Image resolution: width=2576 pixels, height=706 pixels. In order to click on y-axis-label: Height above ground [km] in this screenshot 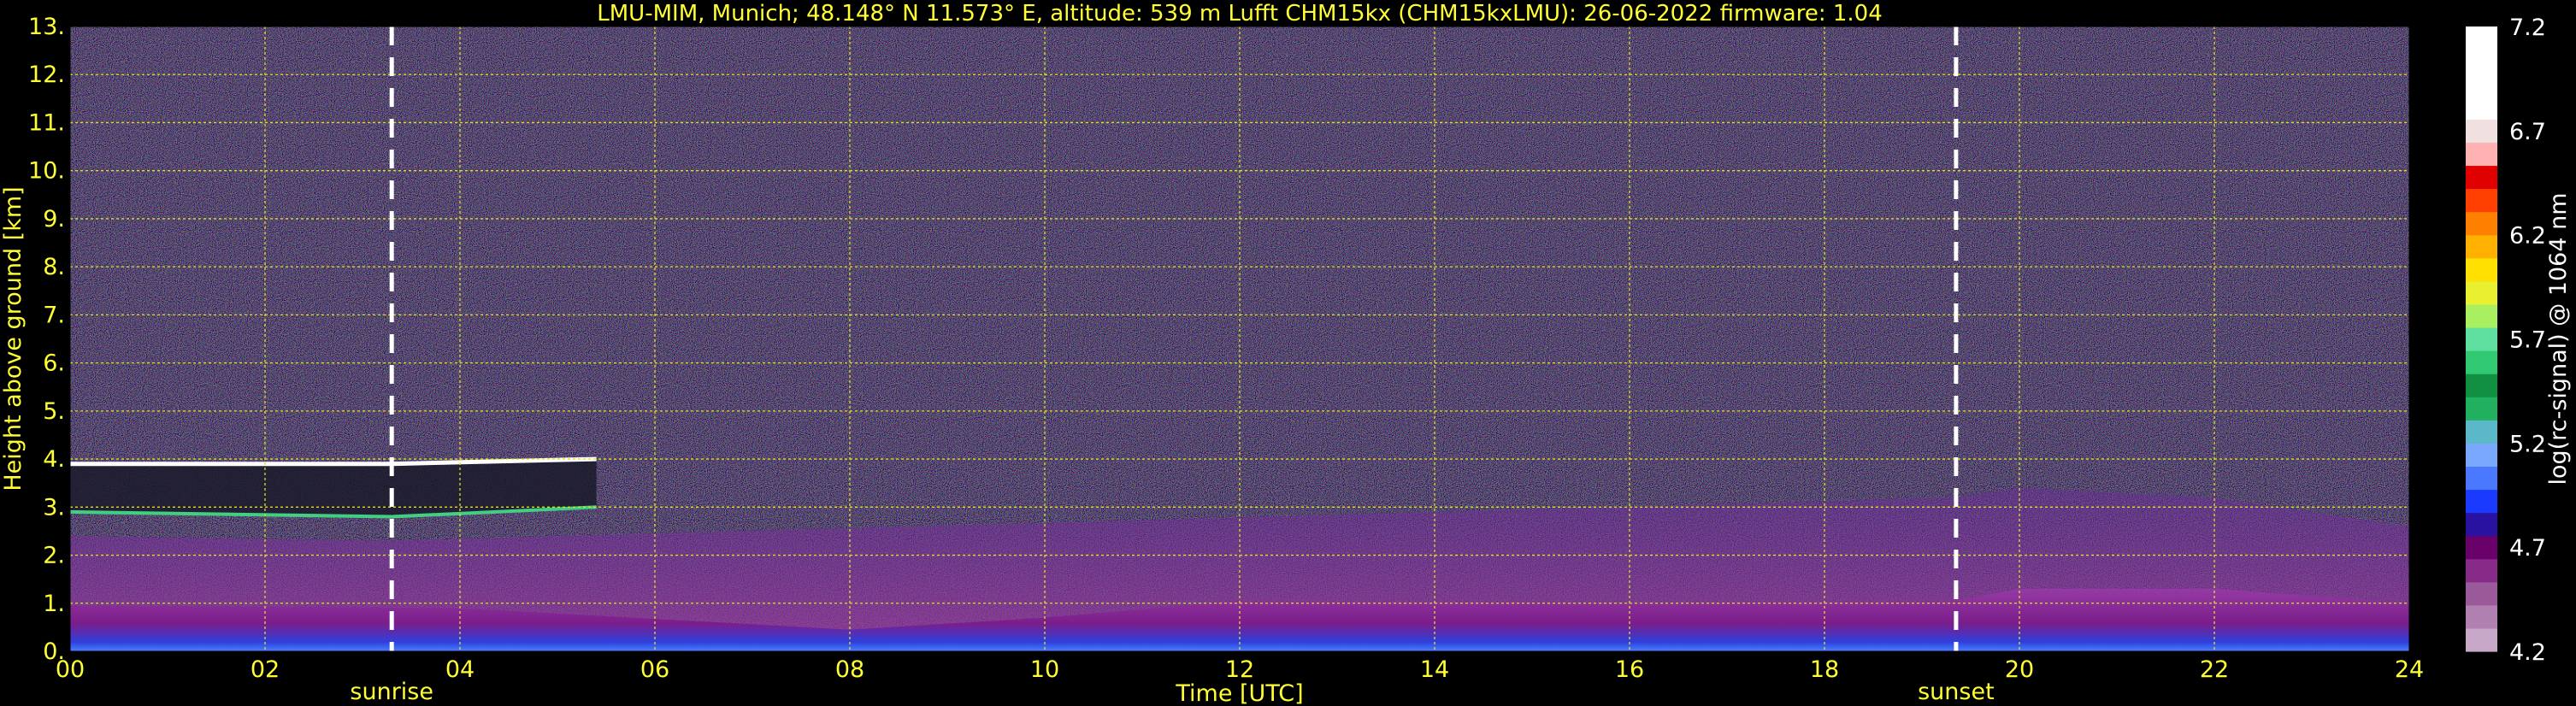, I will do `click(14, 338)`.